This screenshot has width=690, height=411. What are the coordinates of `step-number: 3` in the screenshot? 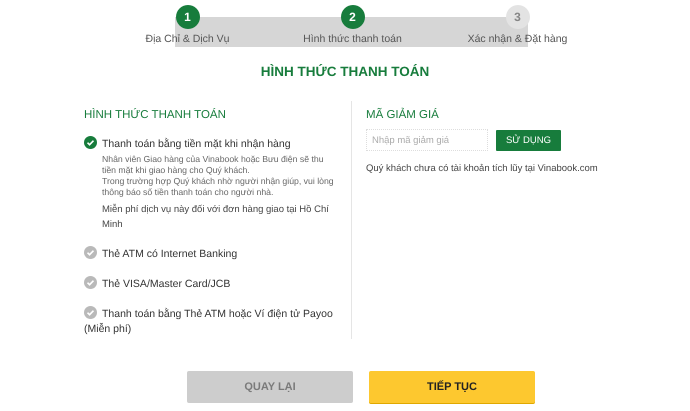 It's located at (518, 17).